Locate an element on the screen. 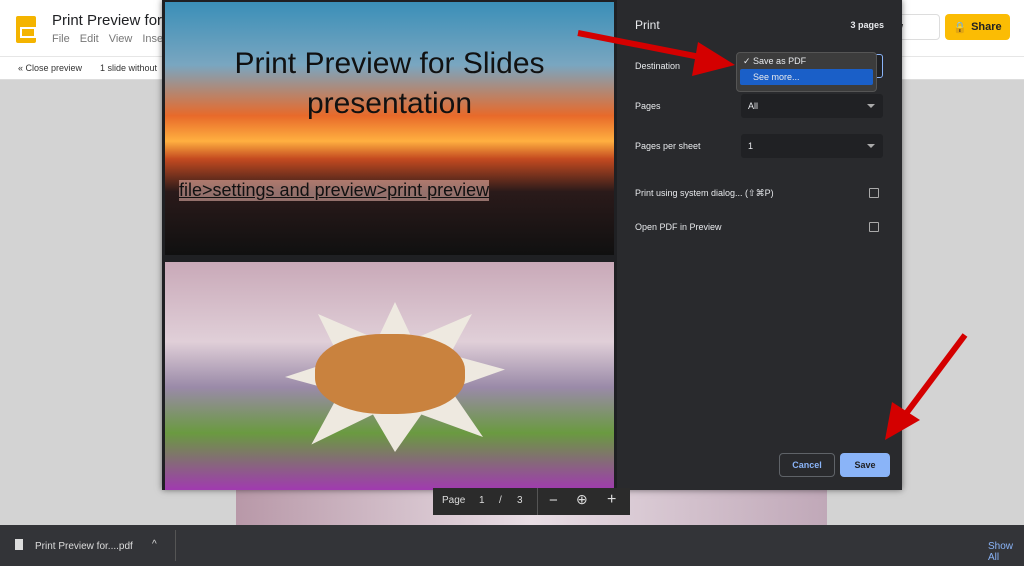  document-title: Print Preview for S is located at coordinates (114, 20).